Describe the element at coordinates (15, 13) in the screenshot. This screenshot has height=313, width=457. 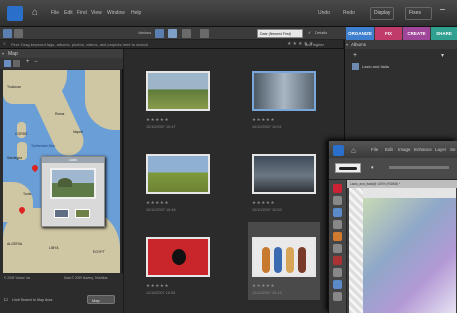
I see `app-logo-icon` at that location.